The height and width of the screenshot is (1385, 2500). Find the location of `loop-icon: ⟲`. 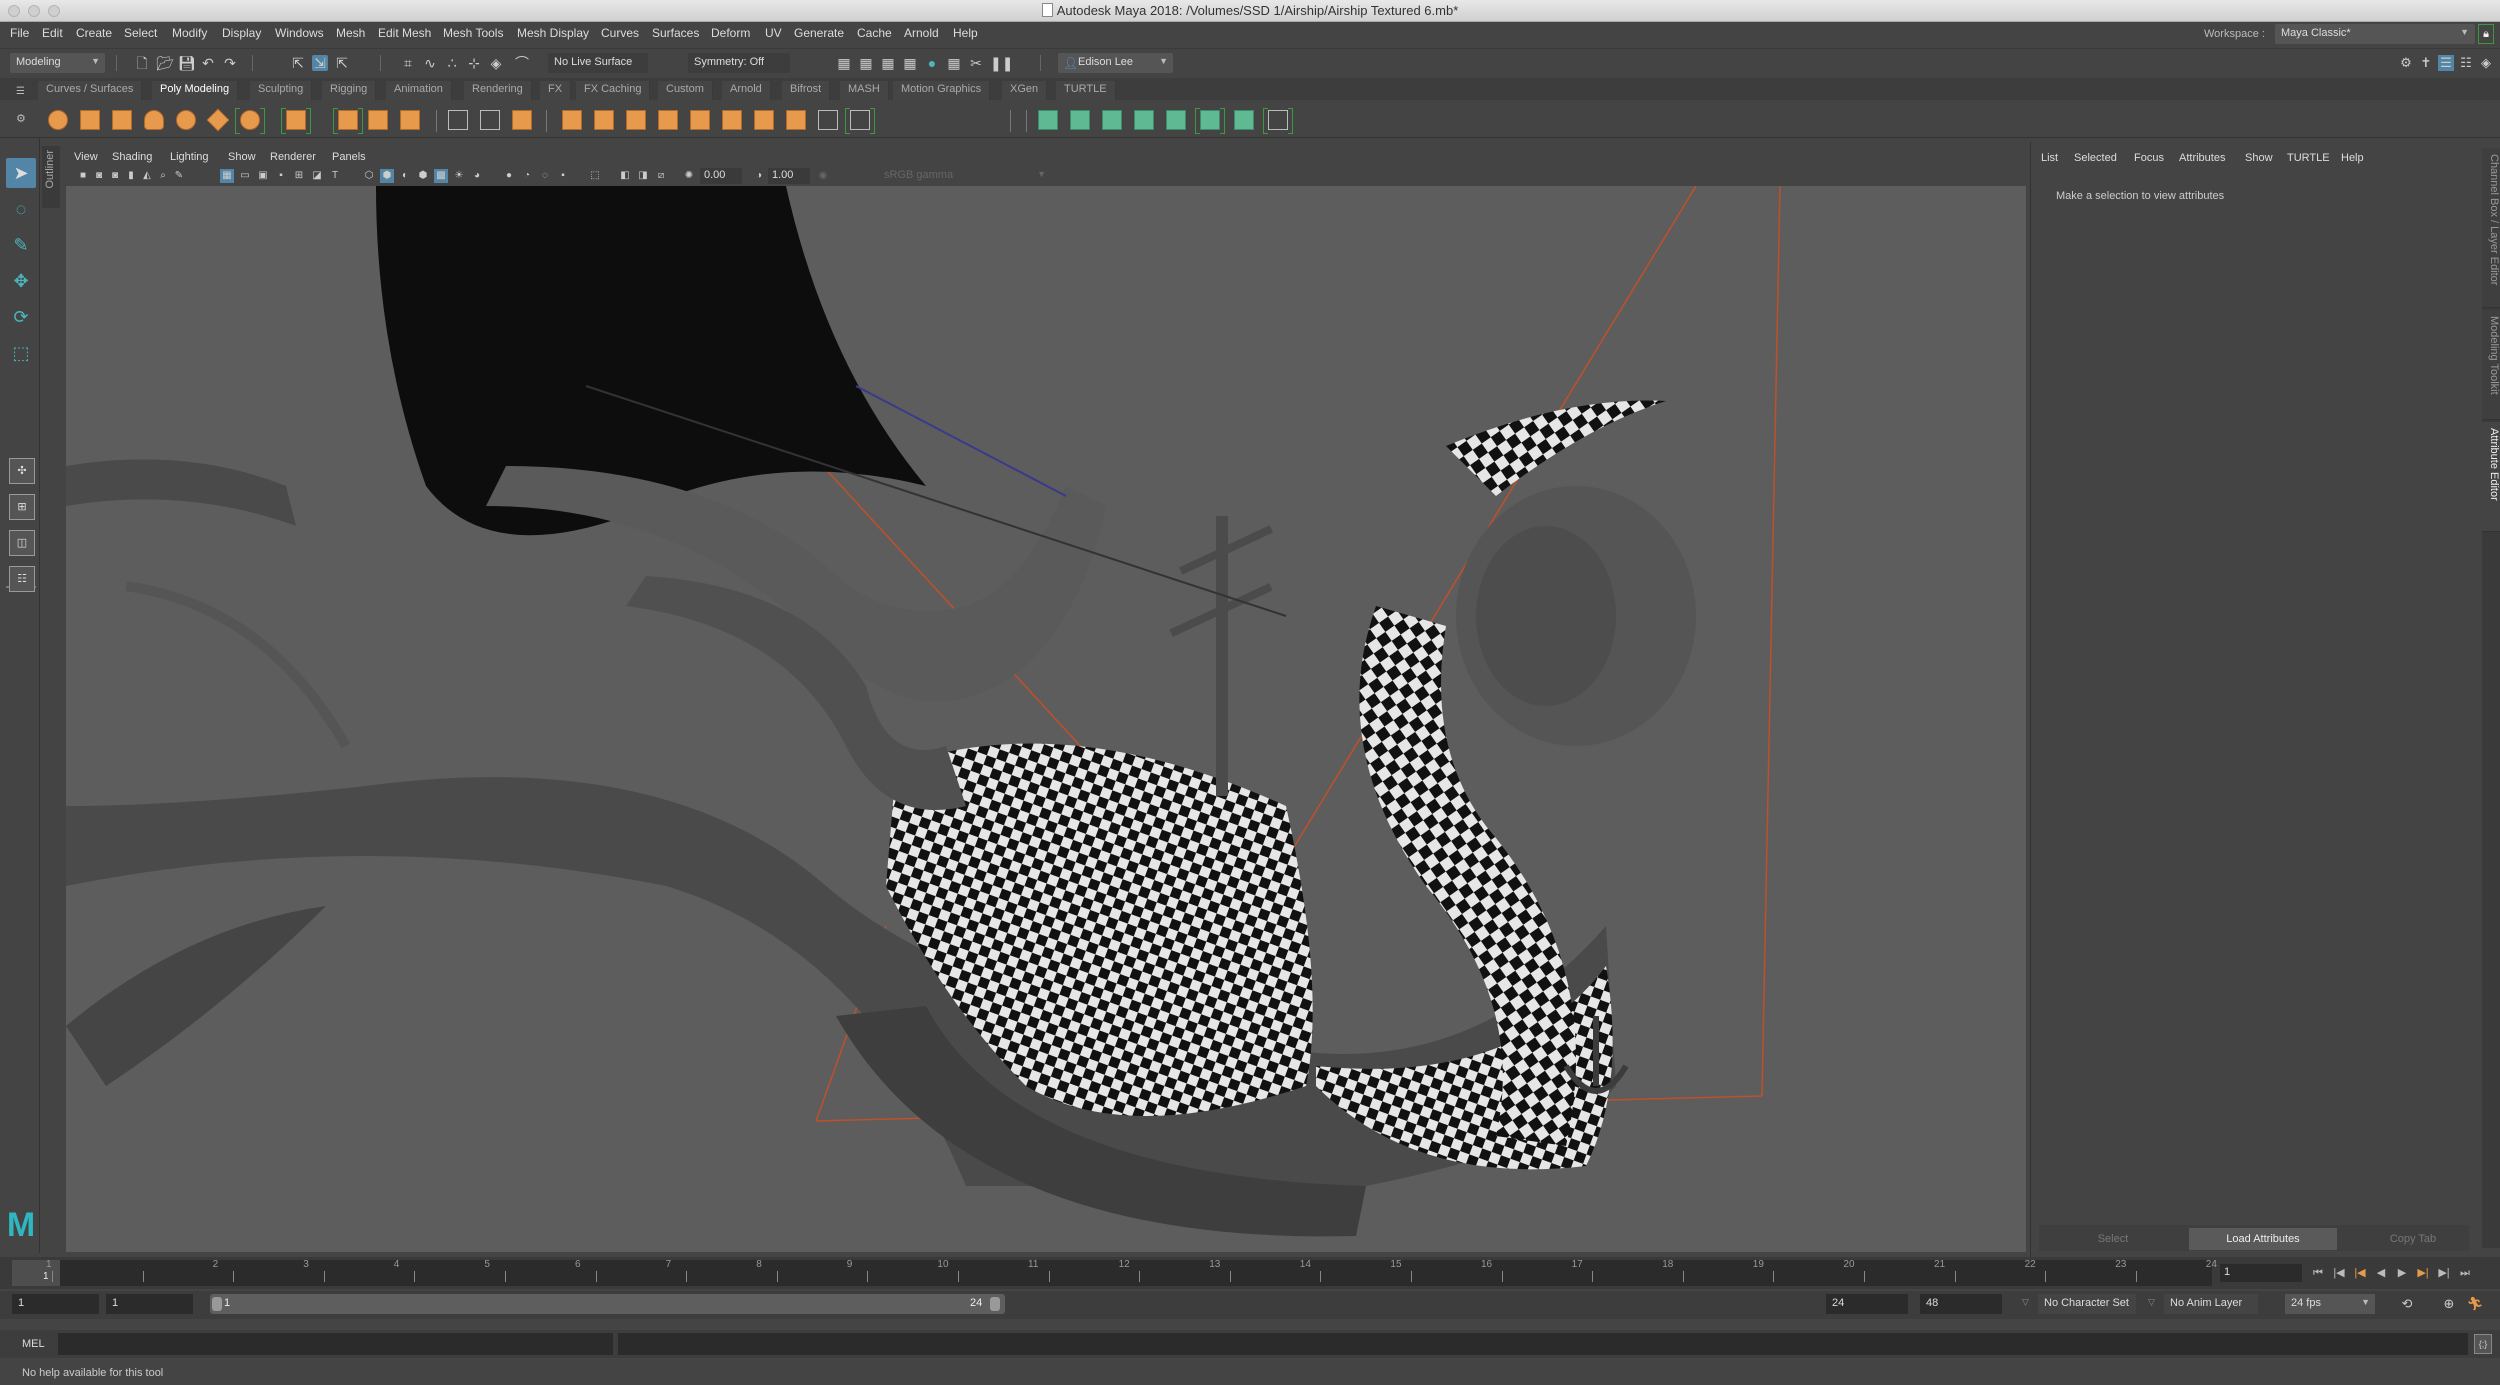

loop-icon: ⟲ is located at coordinates (2407, 1304).